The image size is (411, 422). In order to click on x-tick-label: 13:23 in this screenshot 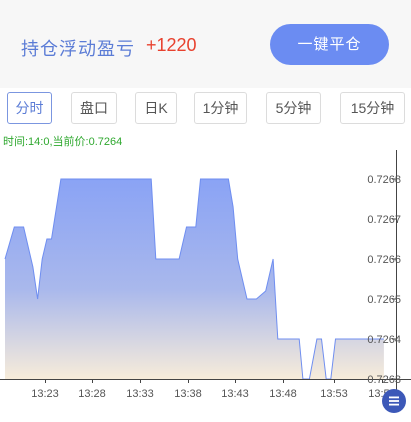, I will do `click(45, 394)`.